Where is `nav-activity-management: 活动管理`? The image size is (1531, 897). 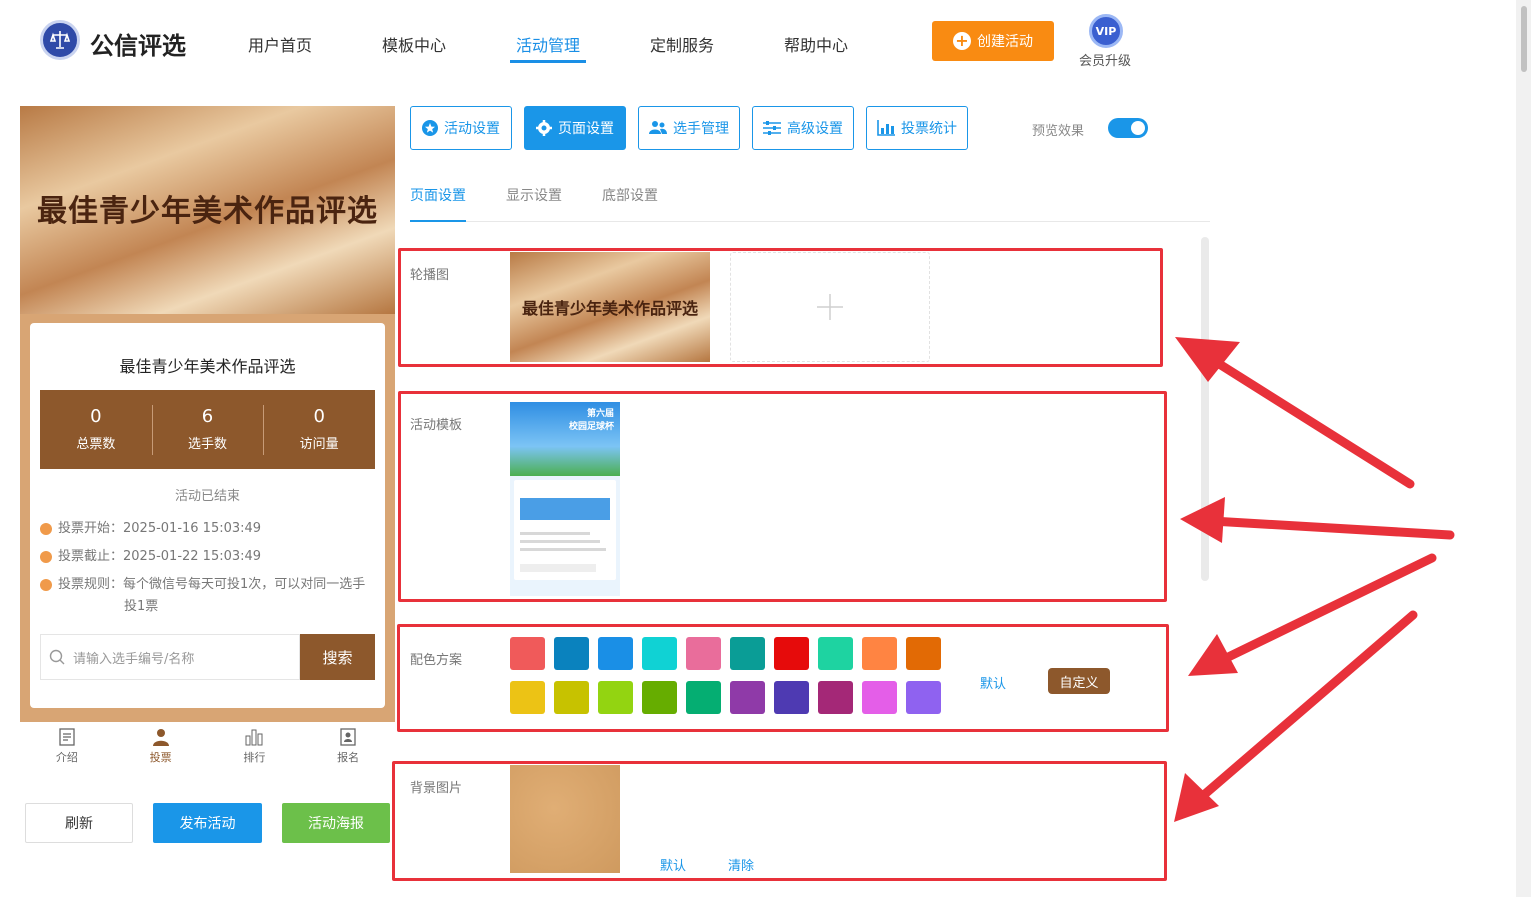 nav-activity-management: 活动管理 is located at coordinates (548, 44).